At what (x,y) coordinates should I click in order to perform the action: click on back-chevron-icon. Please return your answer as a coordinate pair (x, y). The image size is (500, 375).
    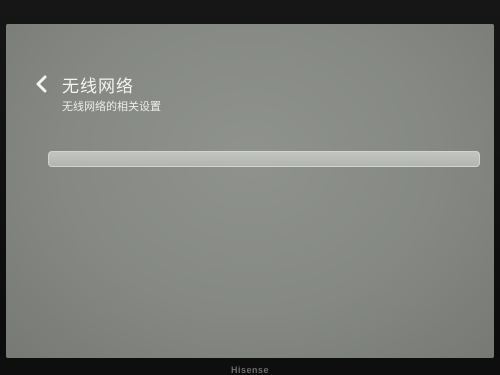
    Looking at the image, I should click on (41, 84).